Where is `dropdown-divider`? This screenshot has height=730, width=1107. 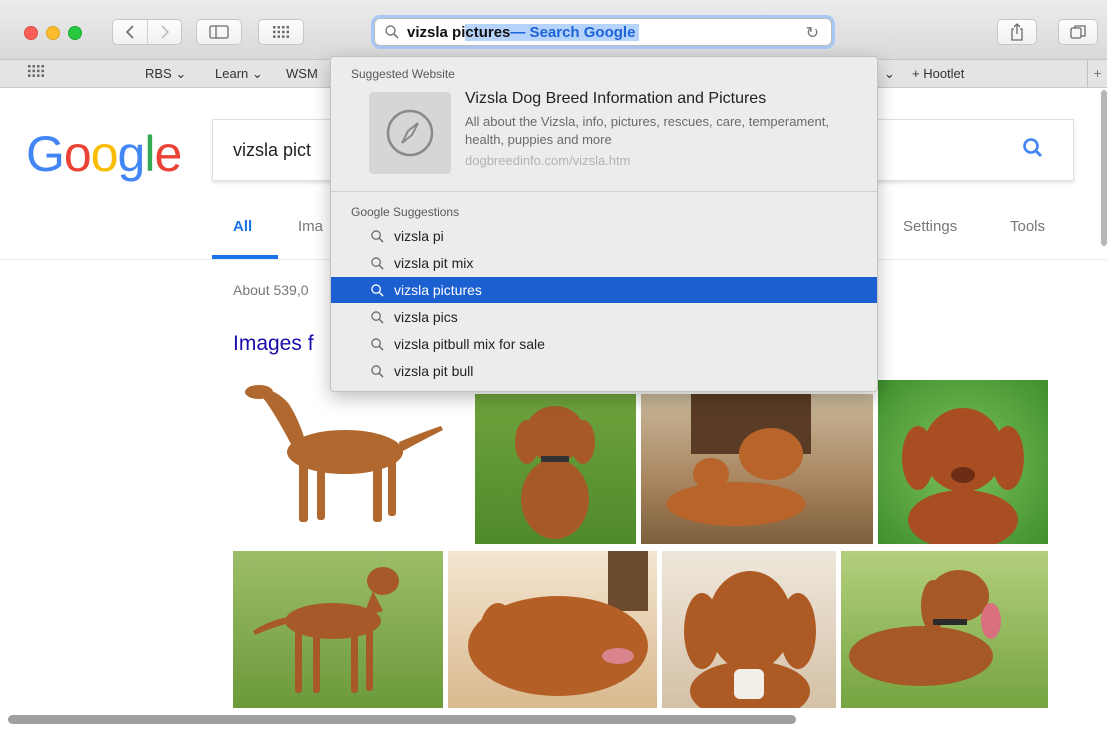 dropdown-divider is located at coordinates (604, 191).